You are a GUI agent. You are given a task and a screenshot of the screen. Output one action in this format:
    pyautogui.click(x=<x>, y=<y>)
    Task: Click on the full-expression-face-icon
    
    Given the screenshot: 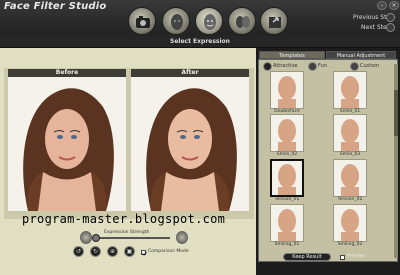 What is the action you would take?
    pyautogui.click(x=182, y=237)
    